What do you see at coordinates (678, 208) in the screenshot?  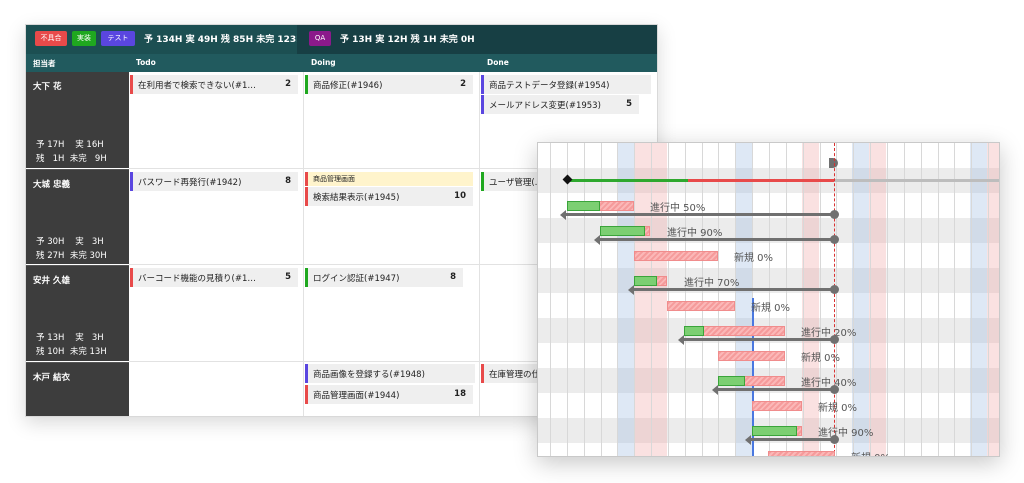 I see `task-status-label: 進行中 50%` at bounding box center [678, 208].